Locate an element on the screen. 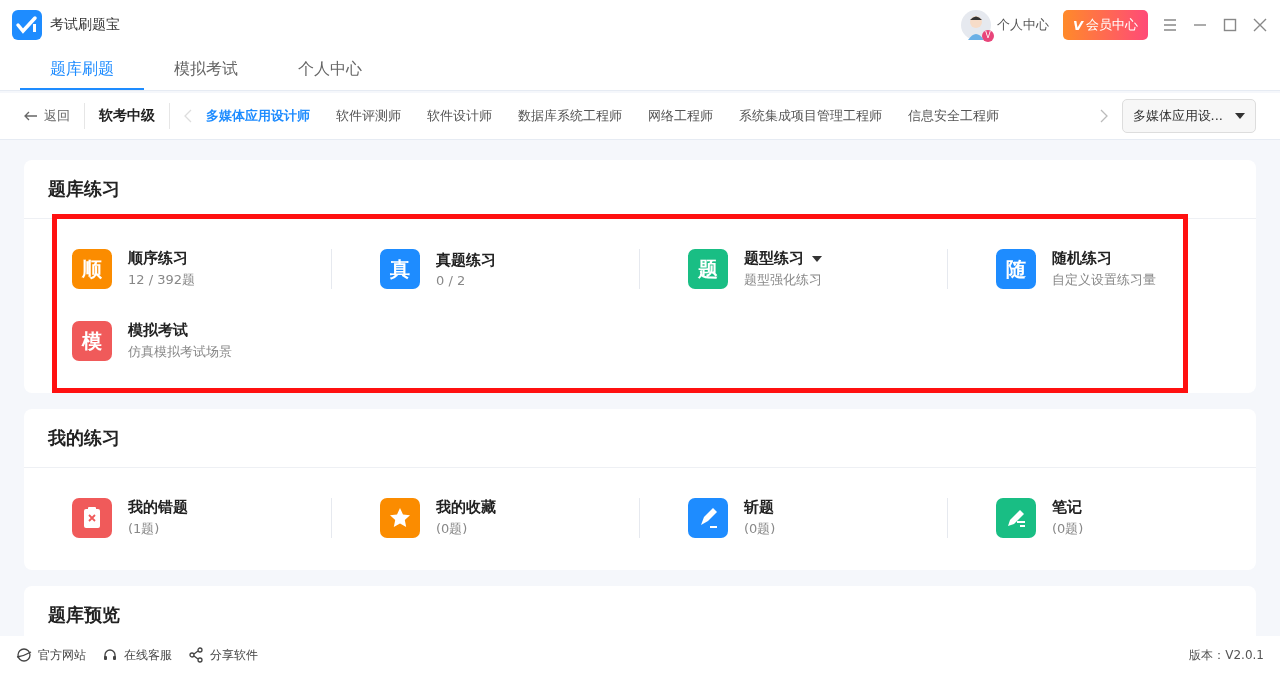  menu-icon is located at coordinates (1170, 25).